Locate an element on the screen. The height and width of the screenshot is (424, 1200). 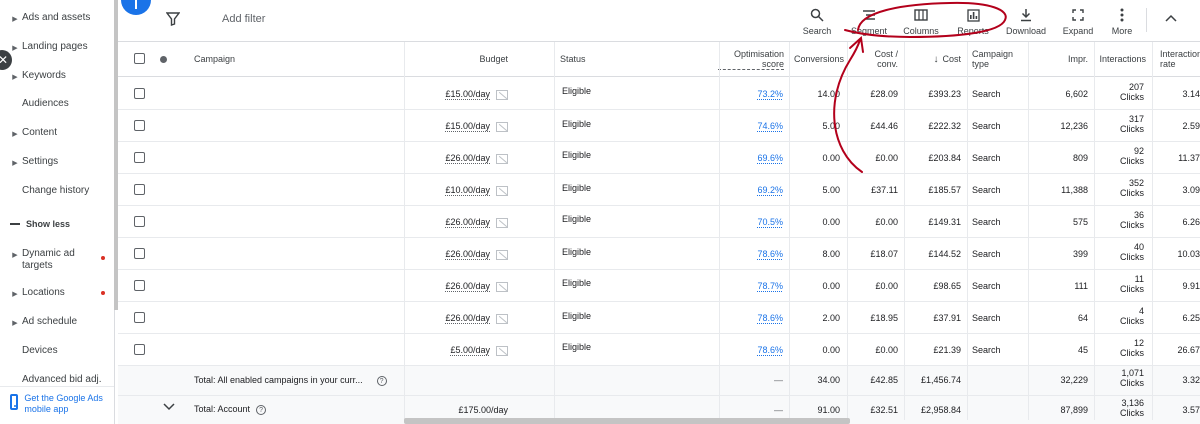
sidebar-item-ads-and-assets: ▶ Ads and assets is located at coordinates (57, 19).